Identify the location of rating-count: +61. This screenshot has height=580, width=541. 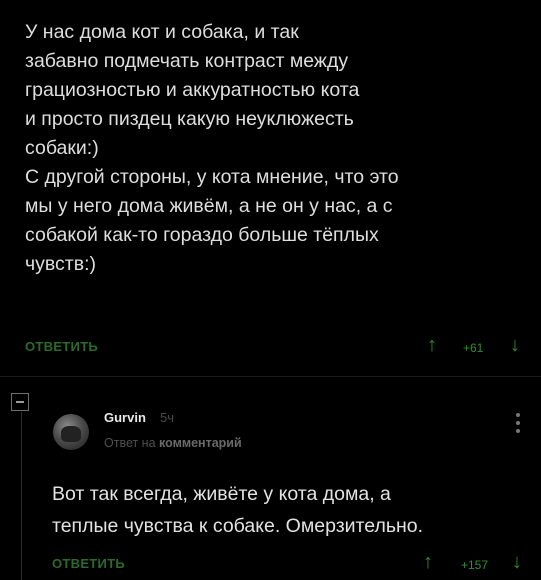
(473, 348).